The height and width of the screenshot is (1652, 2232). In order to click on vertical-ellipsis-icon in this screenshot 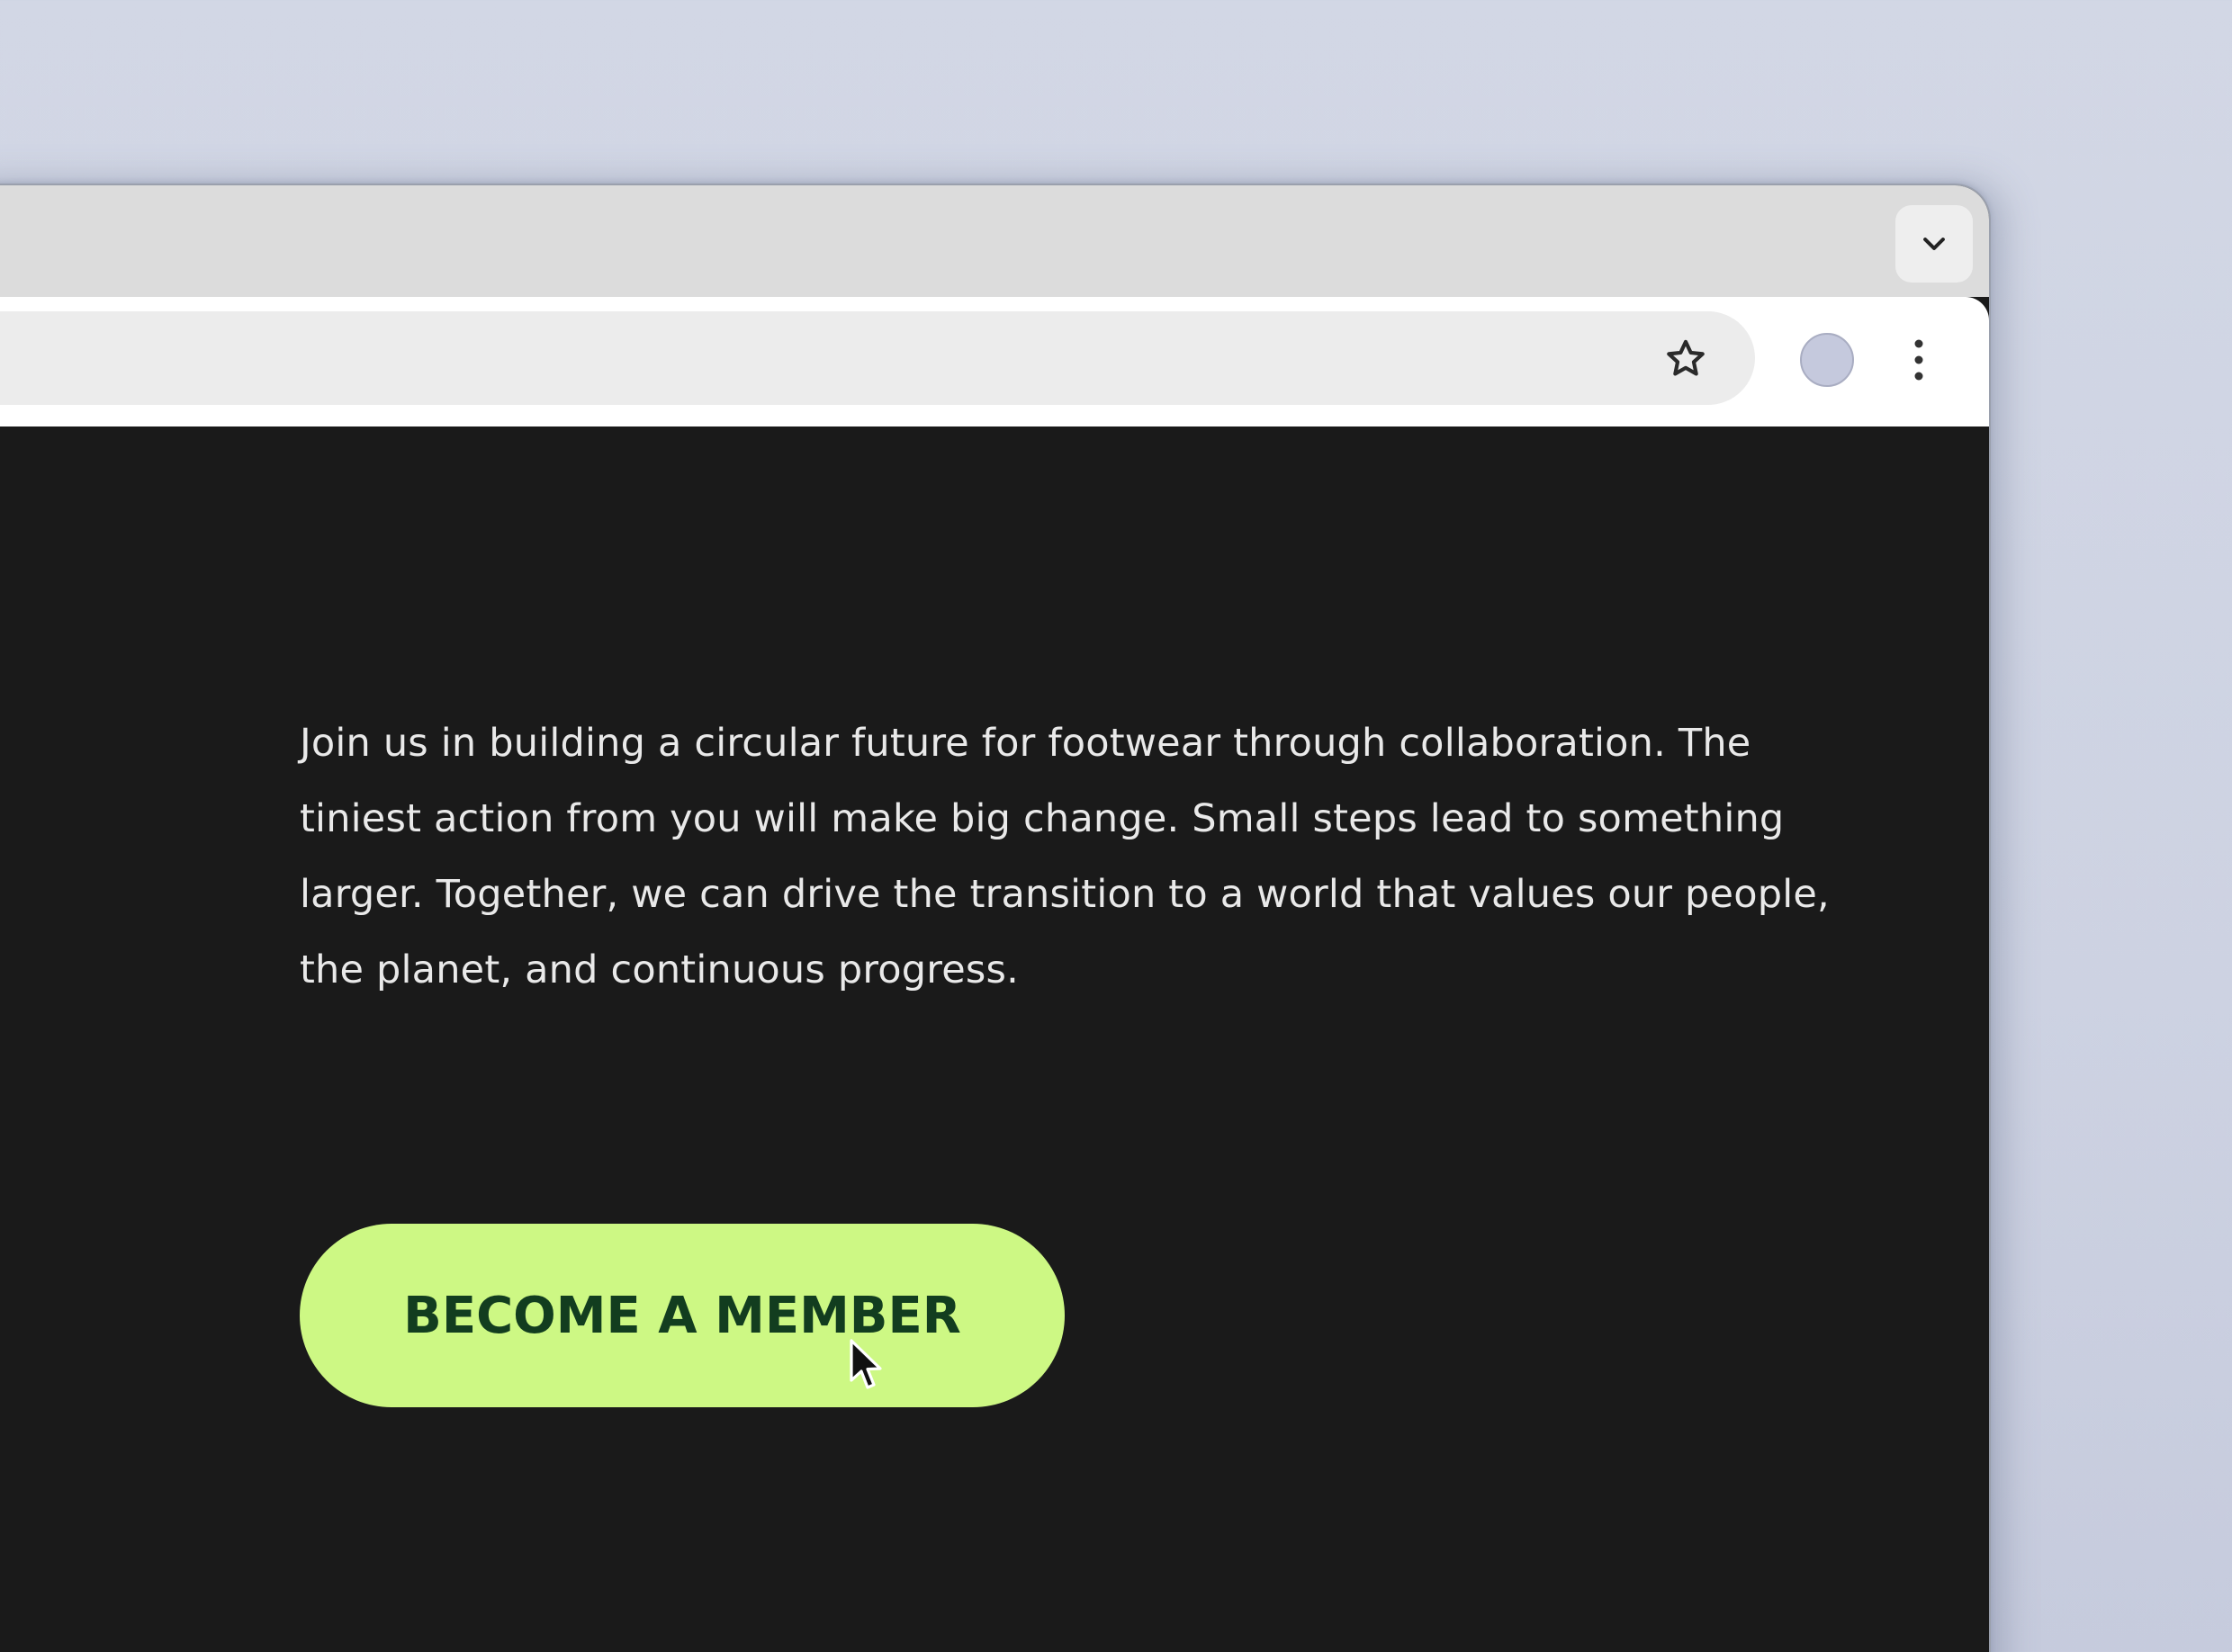, I will do `click(1919, 360)`.